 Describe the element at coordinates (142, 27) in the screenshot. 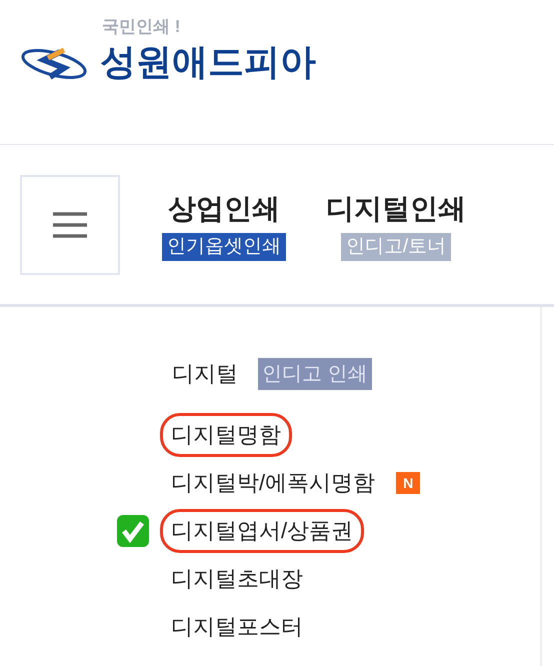

I see `logo-tagline: 국민인쇄 !` at that location.